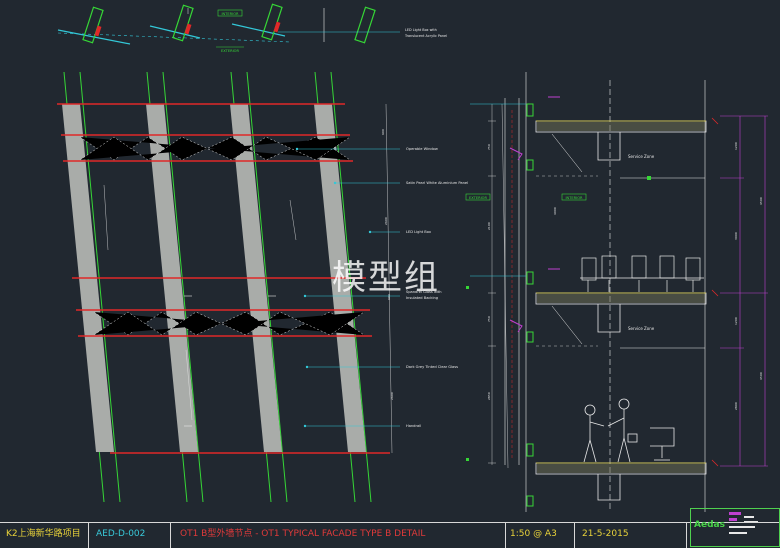 The width and height of the screenshot is (780, 548). What do you see at coordinates (383, 132) in the screenshot?
I see `svg-text: 600` at bounding box center [383, 132].